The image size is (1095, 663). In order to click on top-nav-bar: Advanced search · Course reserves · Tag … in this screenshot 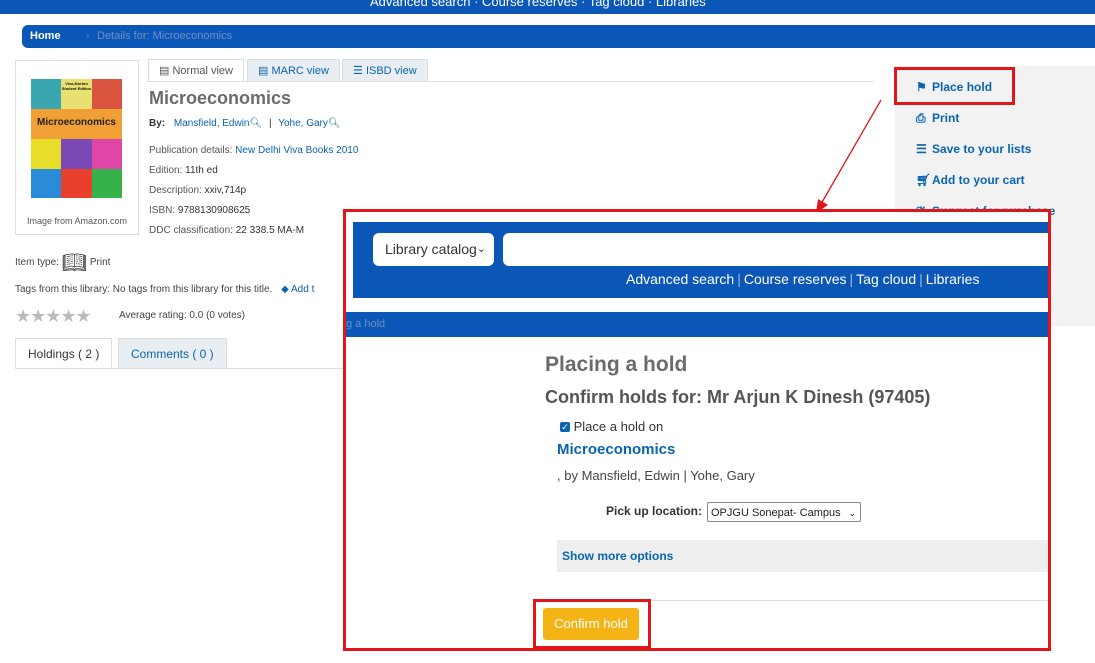, I will do `click(547, 7)`.